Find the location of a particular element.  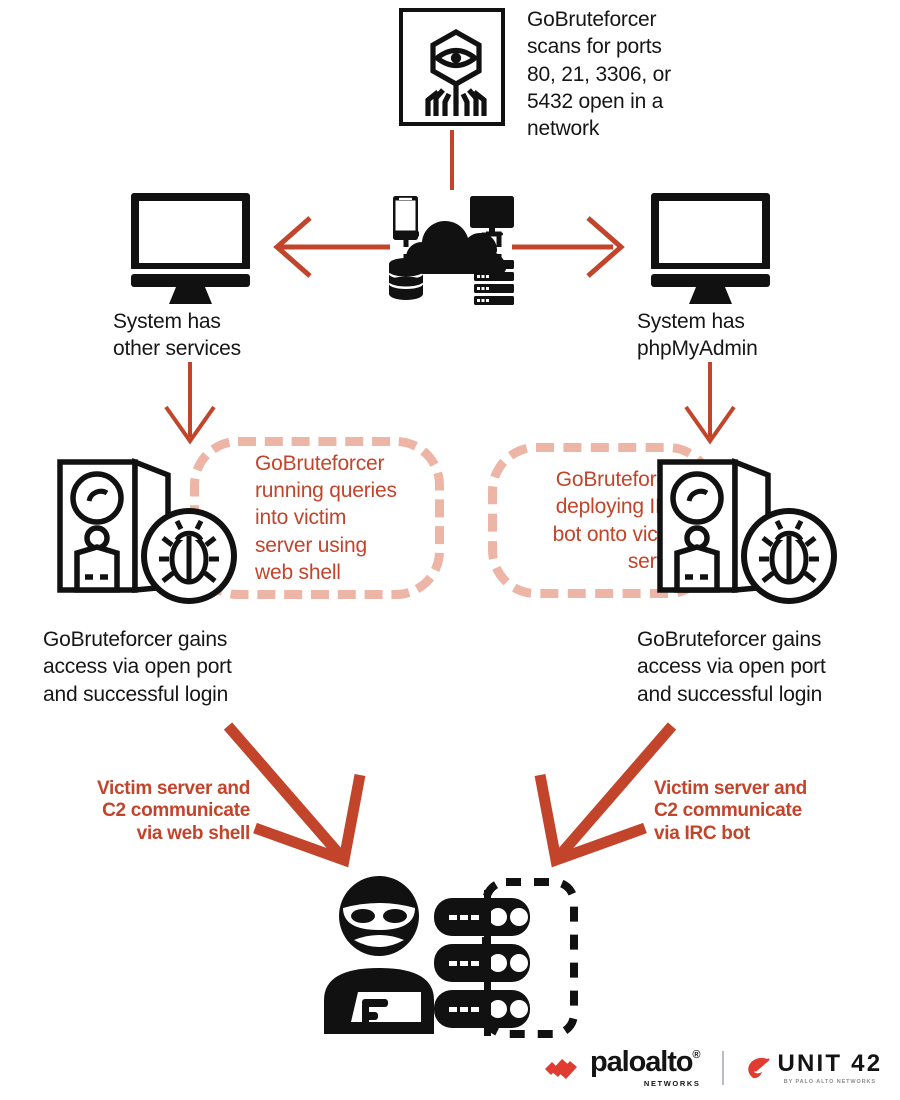

arrow-left-system-to-left-victim is located at coordinates (190, 403).